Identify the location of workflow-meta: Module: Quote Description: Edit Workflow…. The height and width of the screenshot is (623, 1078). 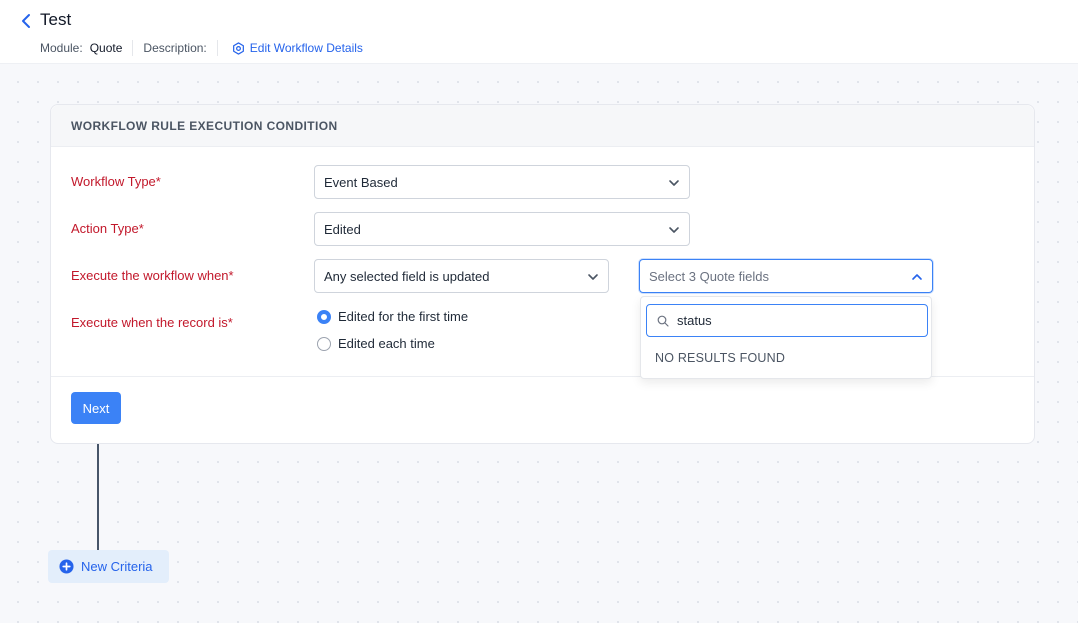
(201, 48).